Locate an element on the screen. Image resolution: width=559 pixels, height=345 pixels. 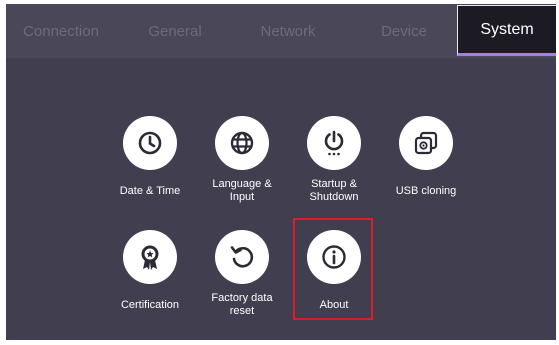
power-icon is located at coordinates (334, 143).